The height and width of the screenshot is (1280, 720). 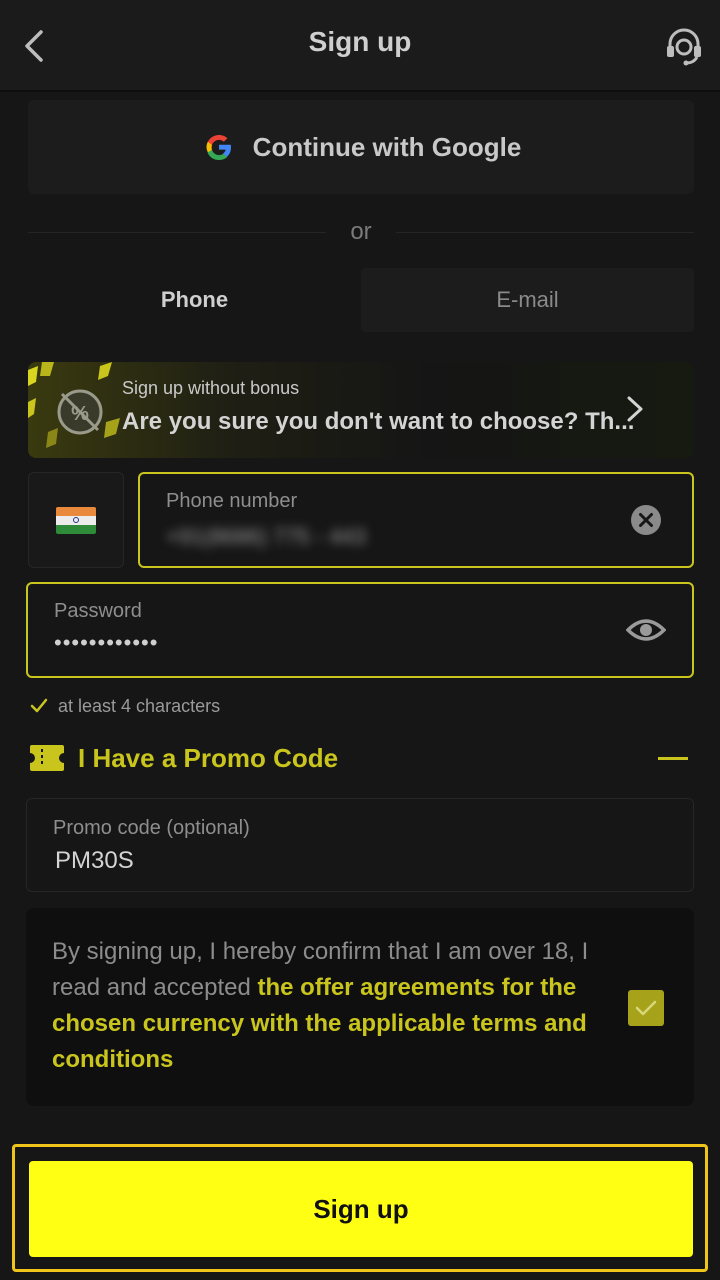 I want to click on terms-checkbox, so click(x=646, y=1008).